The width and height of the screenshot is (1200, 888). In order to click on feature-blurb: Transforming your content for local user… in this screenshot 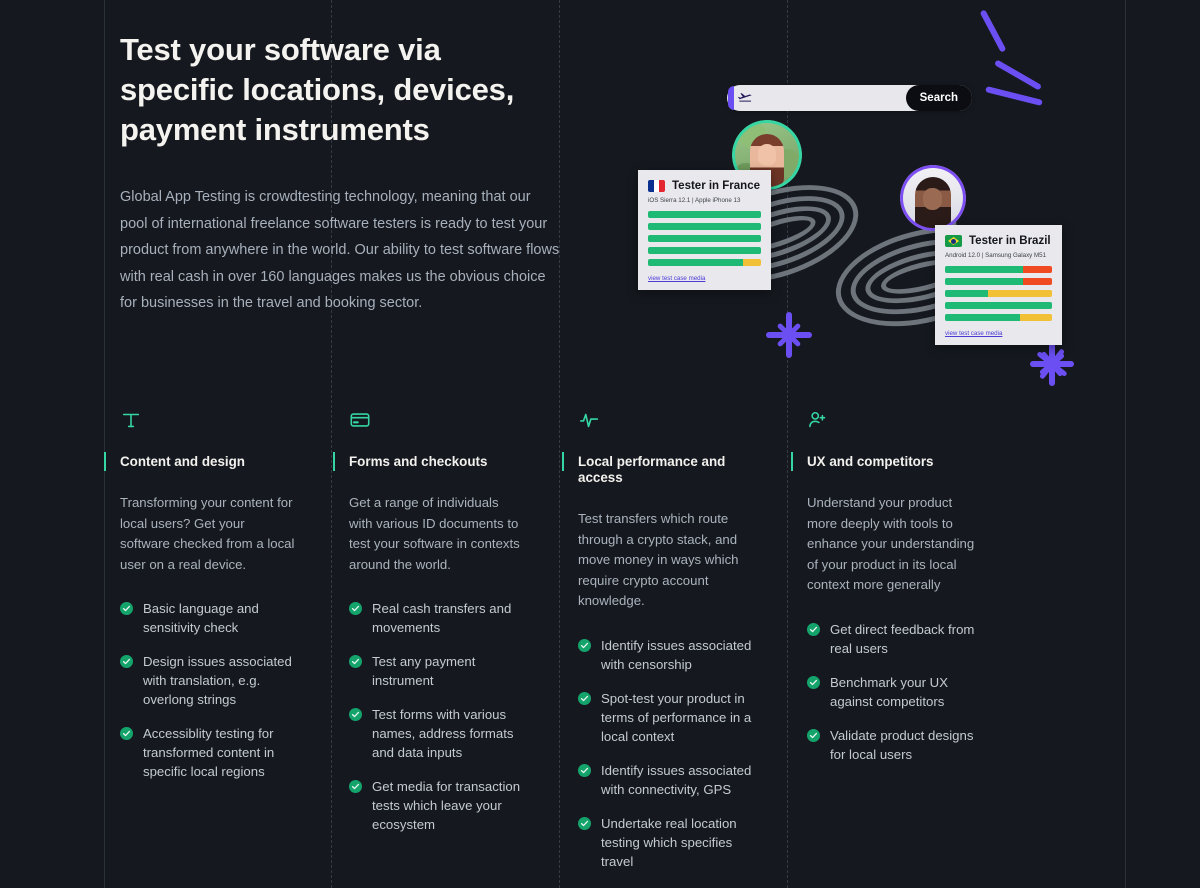, I will do `click(207, 533)`.